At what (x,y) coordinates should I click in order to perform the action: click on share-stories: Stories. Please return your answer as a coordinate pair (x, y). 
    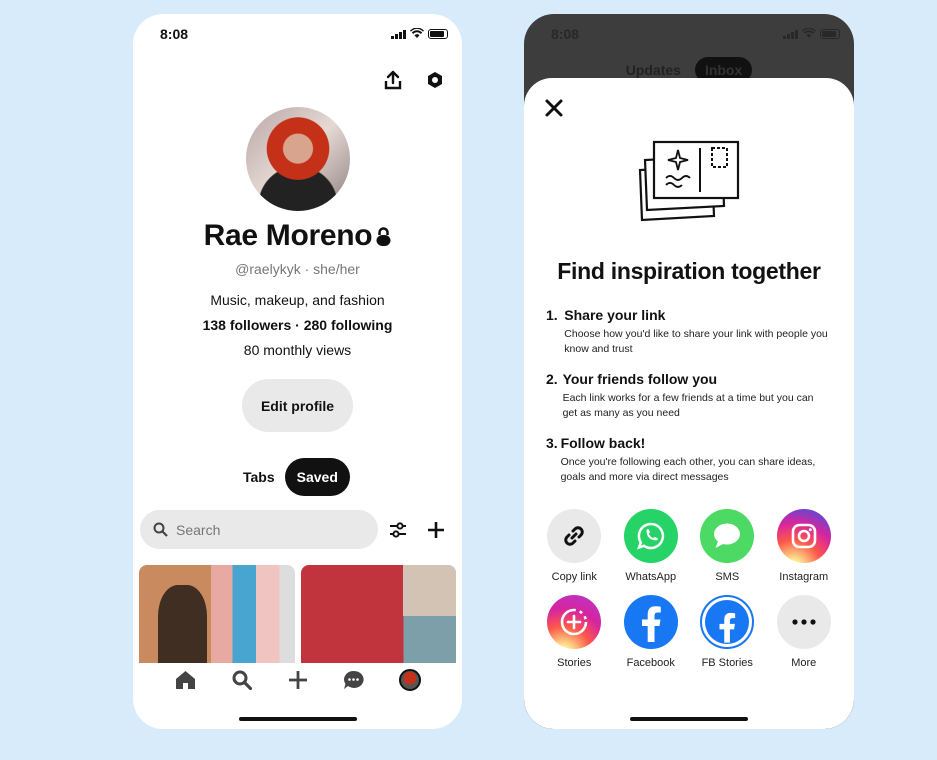
    Looking at the image, I should click on (574, 632).